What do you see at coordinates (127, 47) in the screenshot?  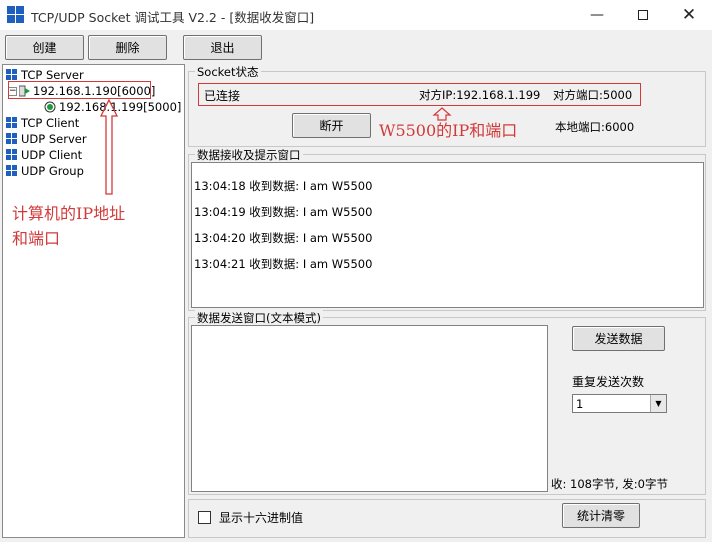 I see `delete-button: 删除` at bounding box center [127, 47].